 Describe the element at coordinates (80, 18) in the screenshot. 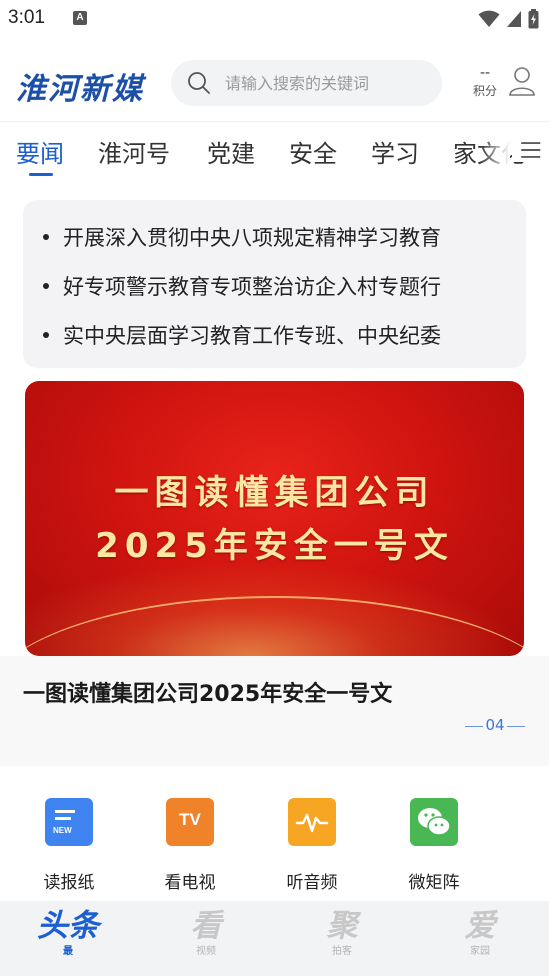

I see `notification-a-icon: A` at that location.